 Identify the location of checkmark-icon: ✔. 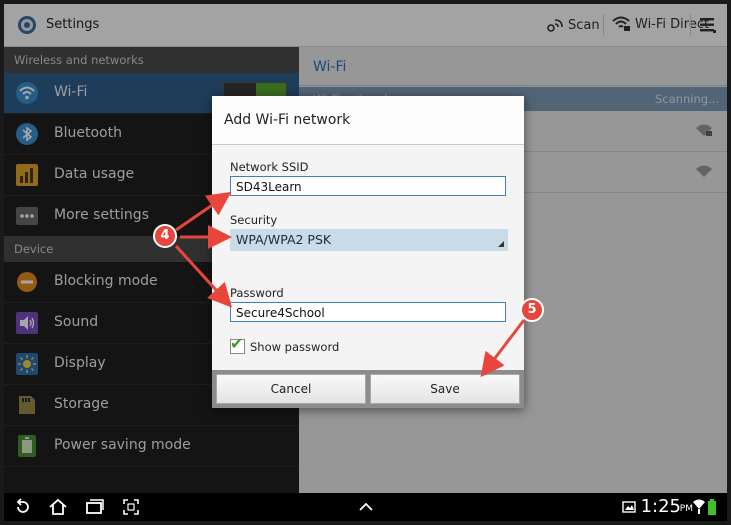
(237, 343).